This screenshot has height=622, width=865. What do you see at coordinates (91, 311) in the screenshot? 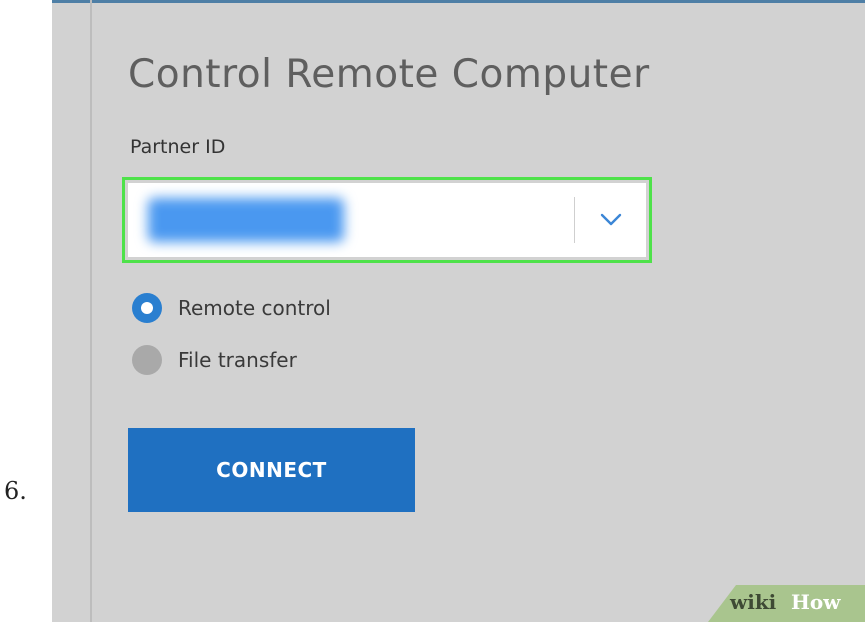
I see `panel-divider` at bounding box center [91, 311].